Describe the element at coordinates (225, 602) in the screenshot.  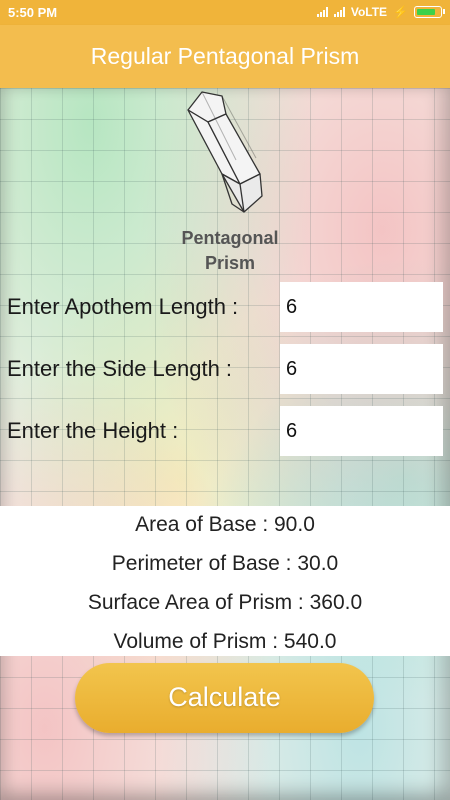
I see `surface-area-result: Surface Area of Prism : 360.0` at that location.